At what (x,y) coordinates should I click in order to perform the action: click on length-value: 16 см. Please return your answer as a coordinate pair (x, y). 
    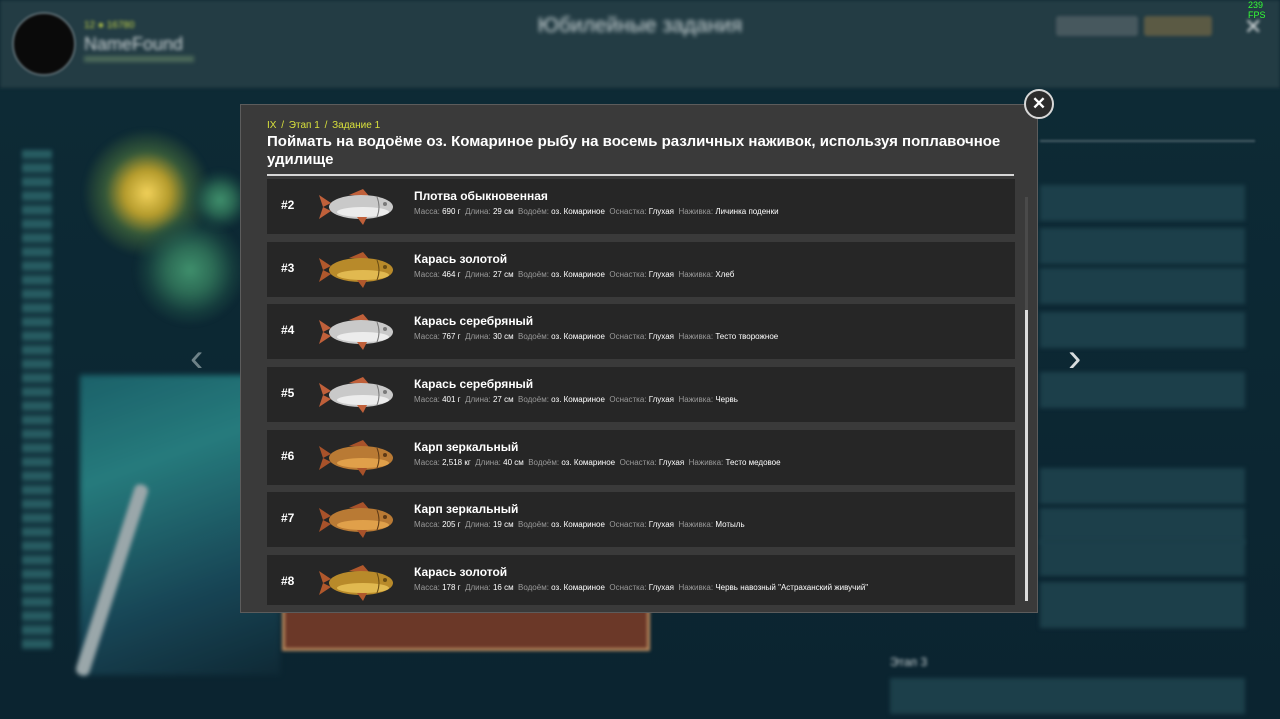
    Looking at the image, I should click on (503, 587).